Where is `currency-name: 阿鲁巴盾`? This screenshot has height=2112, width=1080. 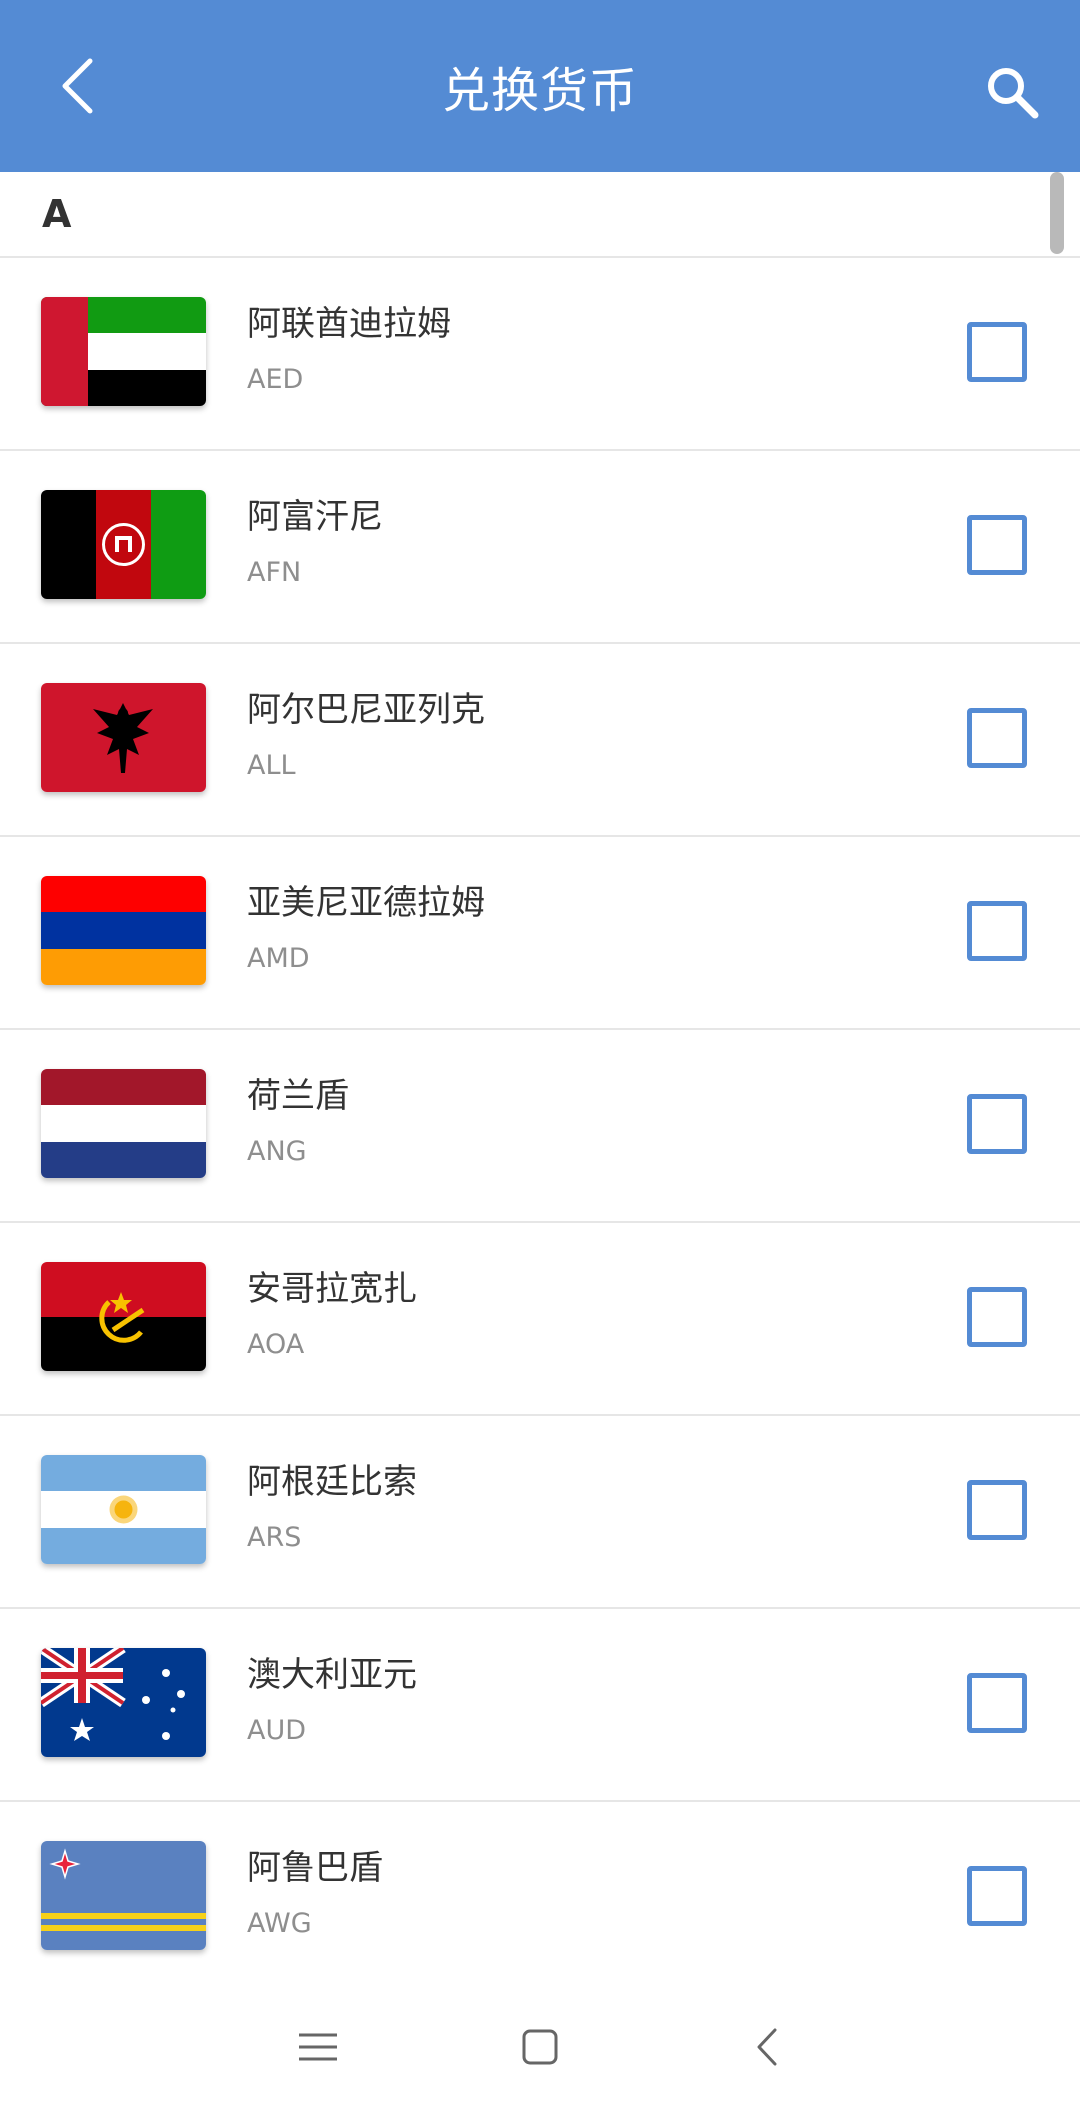
currency-name: 阿鲁巴盾 is located at coordinates (315, 1868).